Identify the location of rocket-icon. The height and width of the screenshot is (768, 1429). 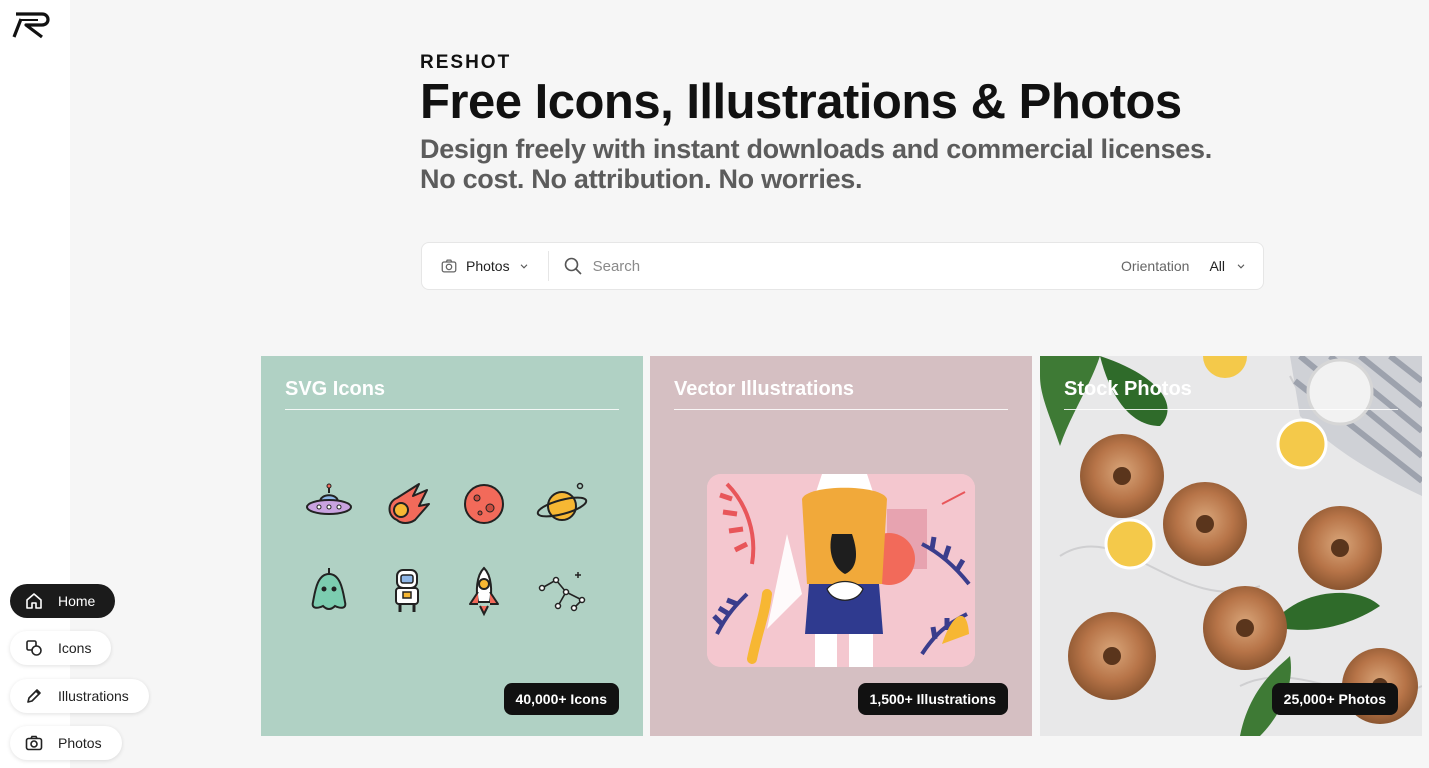
(484, 591).